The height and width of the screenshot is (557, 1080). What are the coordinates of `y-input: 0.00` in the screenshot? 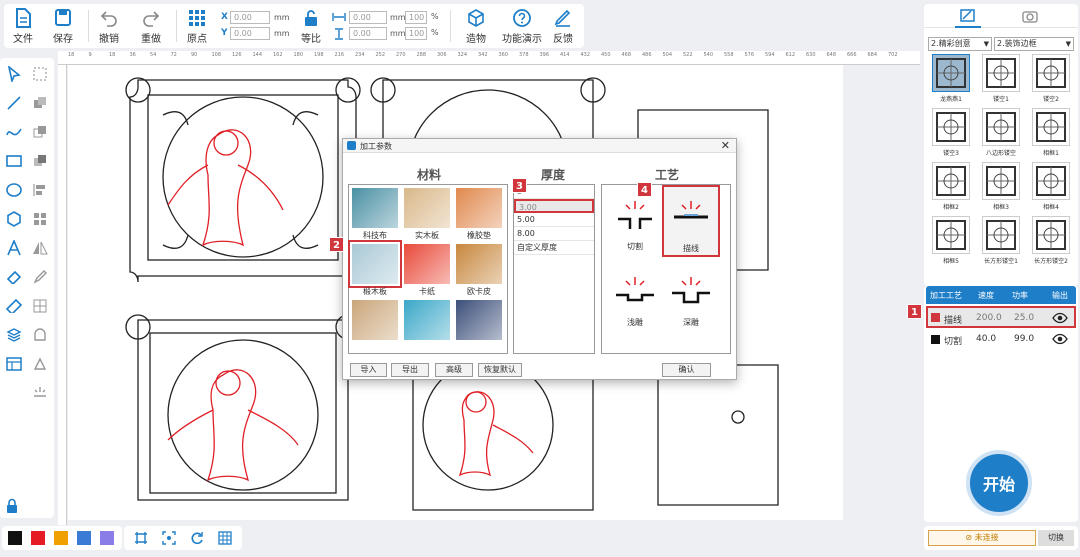 It's located at (250, 33).